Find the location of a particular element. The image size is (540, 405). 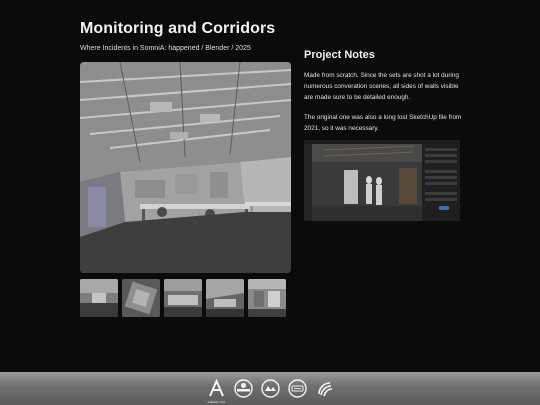

footer-bar: Atlantic Ctrl is located at coordinates (270, 388).